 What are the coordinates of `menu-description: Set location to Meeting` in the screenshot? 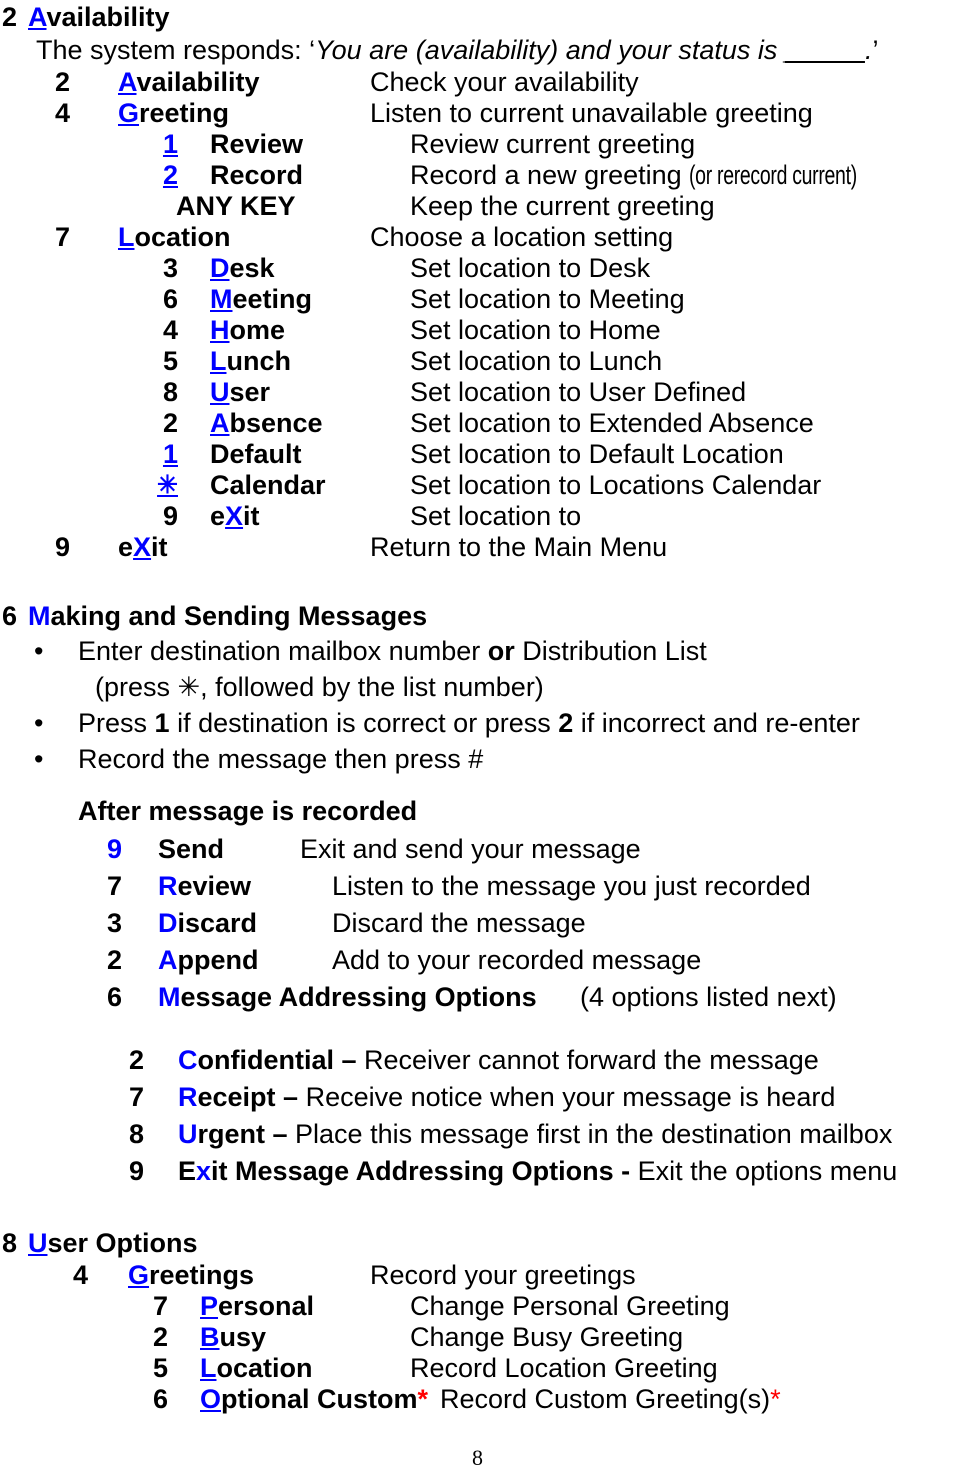 It's located at (547, 299).